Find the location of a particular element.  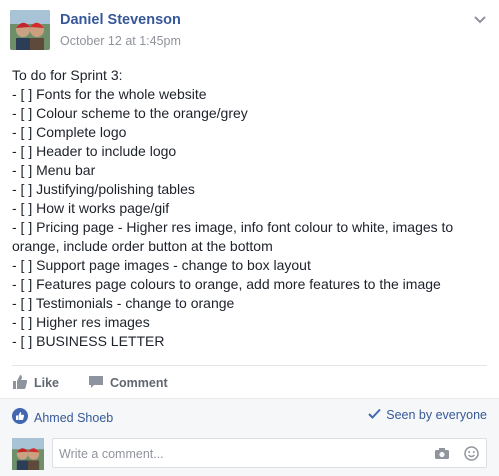

liker-name: Ahmed Shoeb is located at coordinates (74, 417).